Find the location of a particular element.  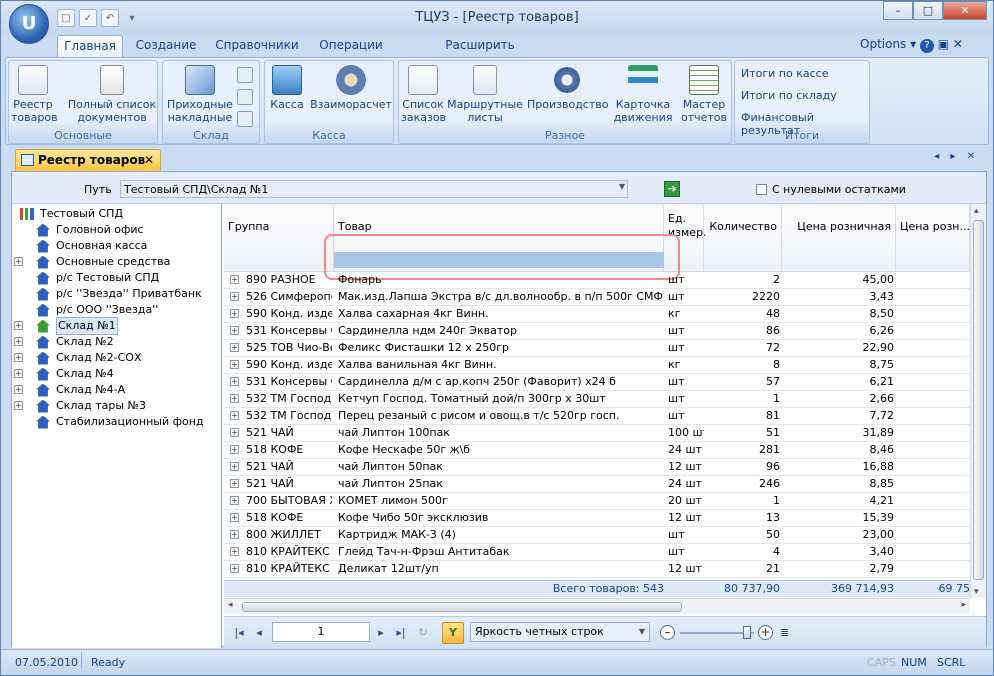

settlement-button: Взаиморасчет is located at coordinates (351, 88).